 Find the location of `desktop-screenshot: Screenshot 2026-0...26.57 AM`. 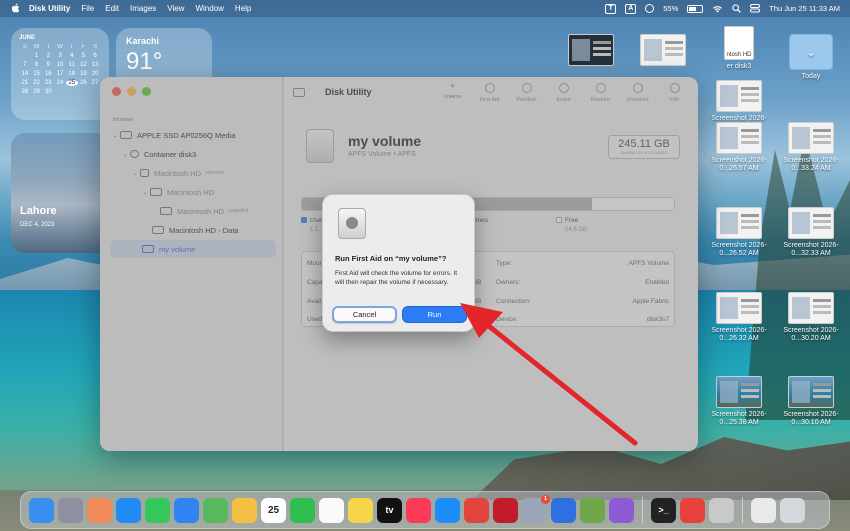

desktop-screenshot: Screenshot 2026-0...26.57 AM is located at coordinates (739, 147).